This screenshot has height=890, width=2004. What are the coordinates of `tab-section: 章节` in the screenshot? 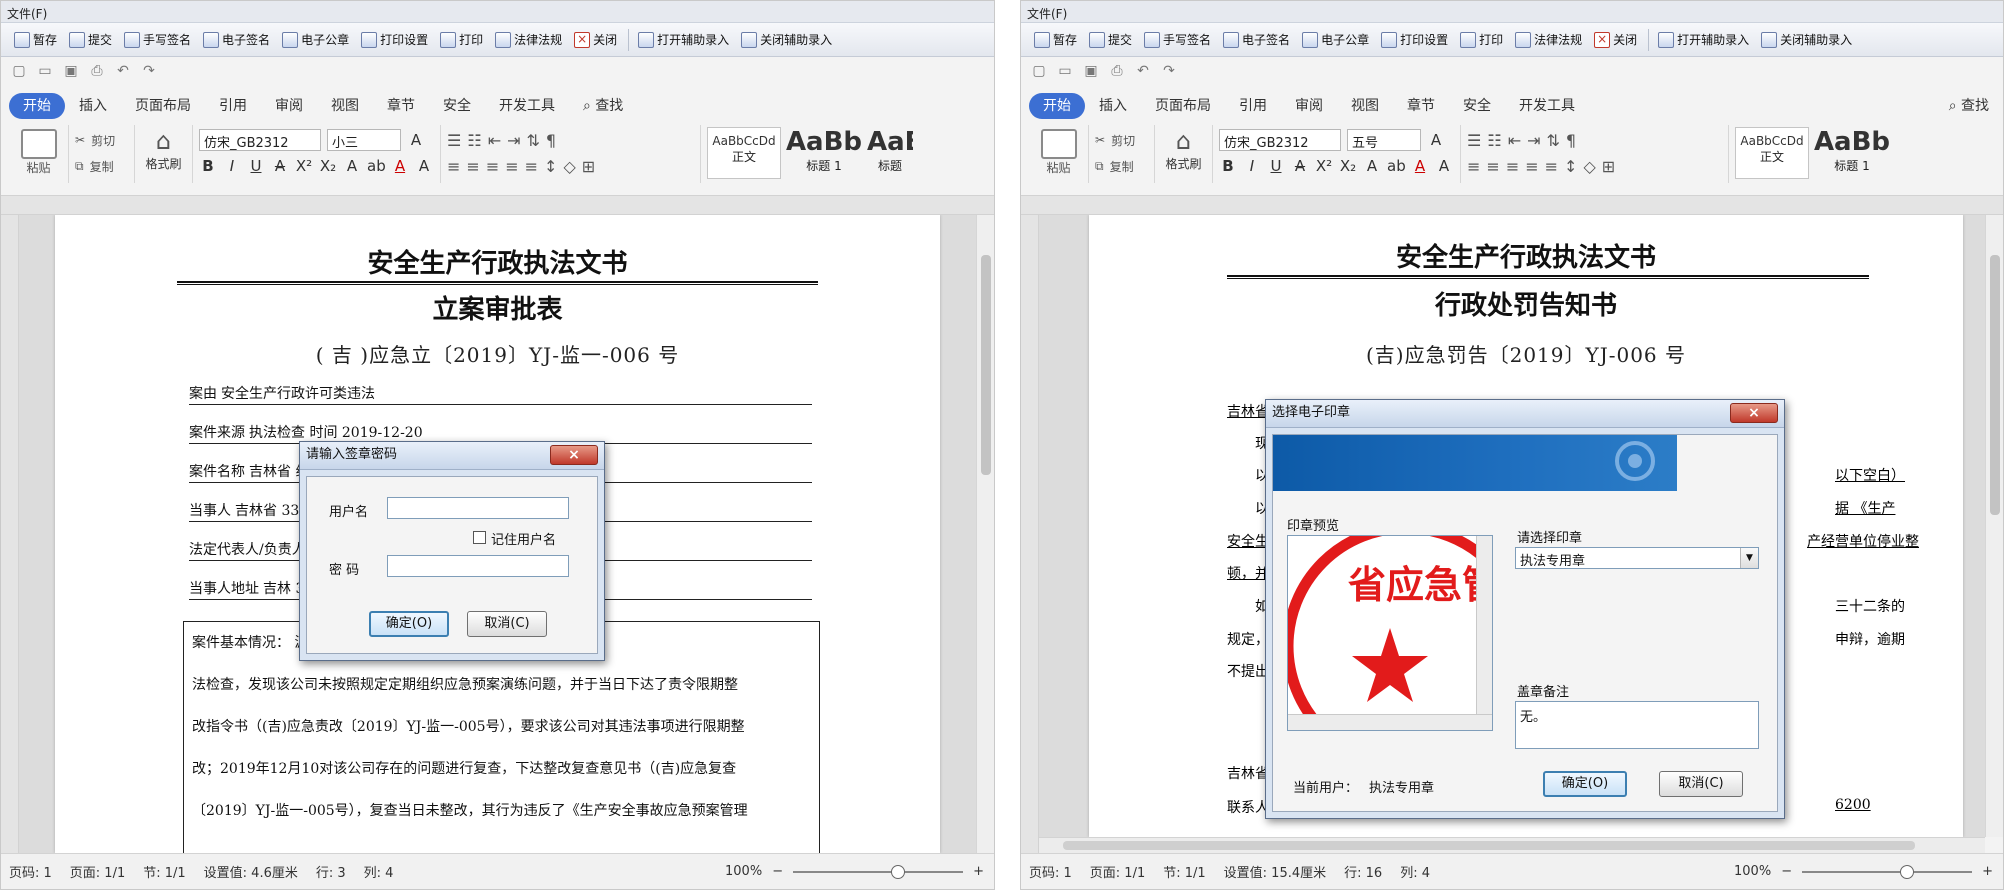 It's located at (1421, 106).